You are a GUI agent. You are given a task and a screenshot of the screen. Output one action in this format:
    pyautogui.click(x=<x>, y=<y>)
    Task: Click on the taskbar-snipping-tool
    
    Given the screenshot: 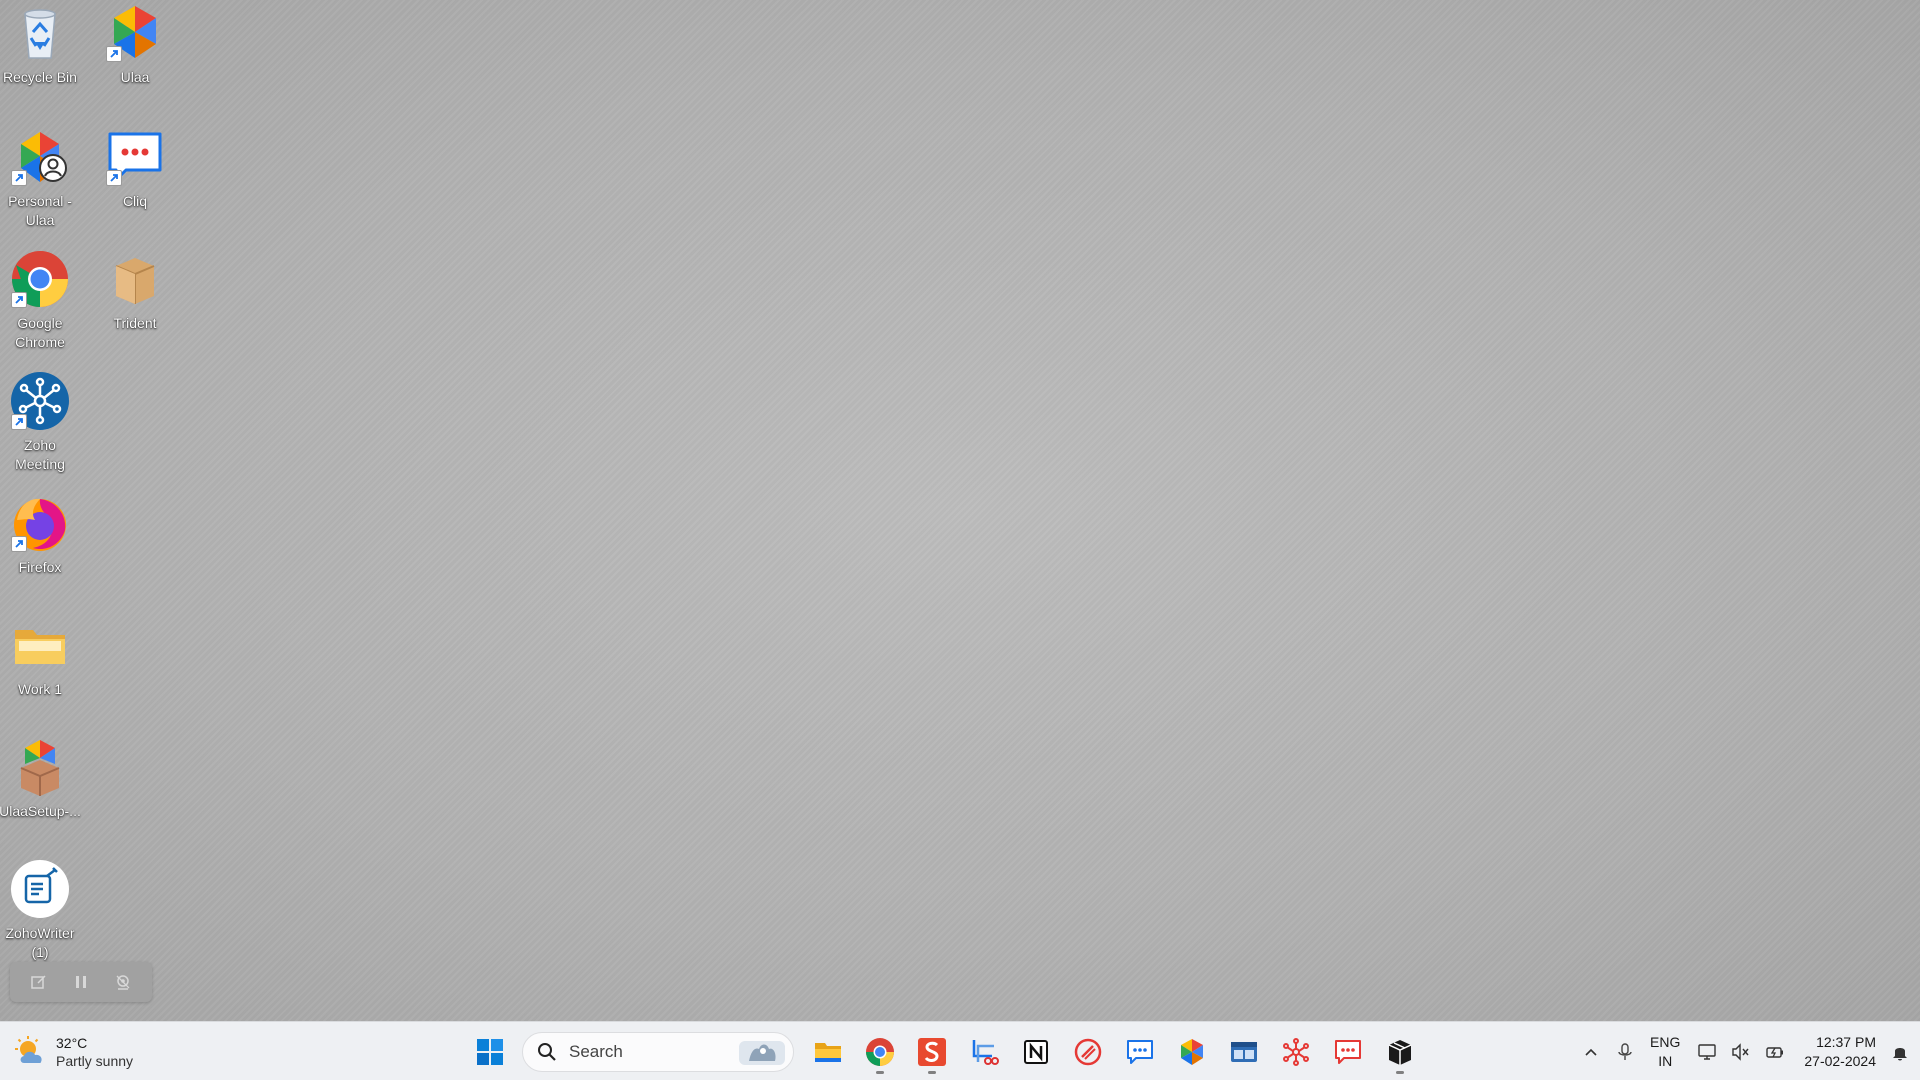 What is the action you would take?
    pyautogui.click(x=984, y=1052)
    